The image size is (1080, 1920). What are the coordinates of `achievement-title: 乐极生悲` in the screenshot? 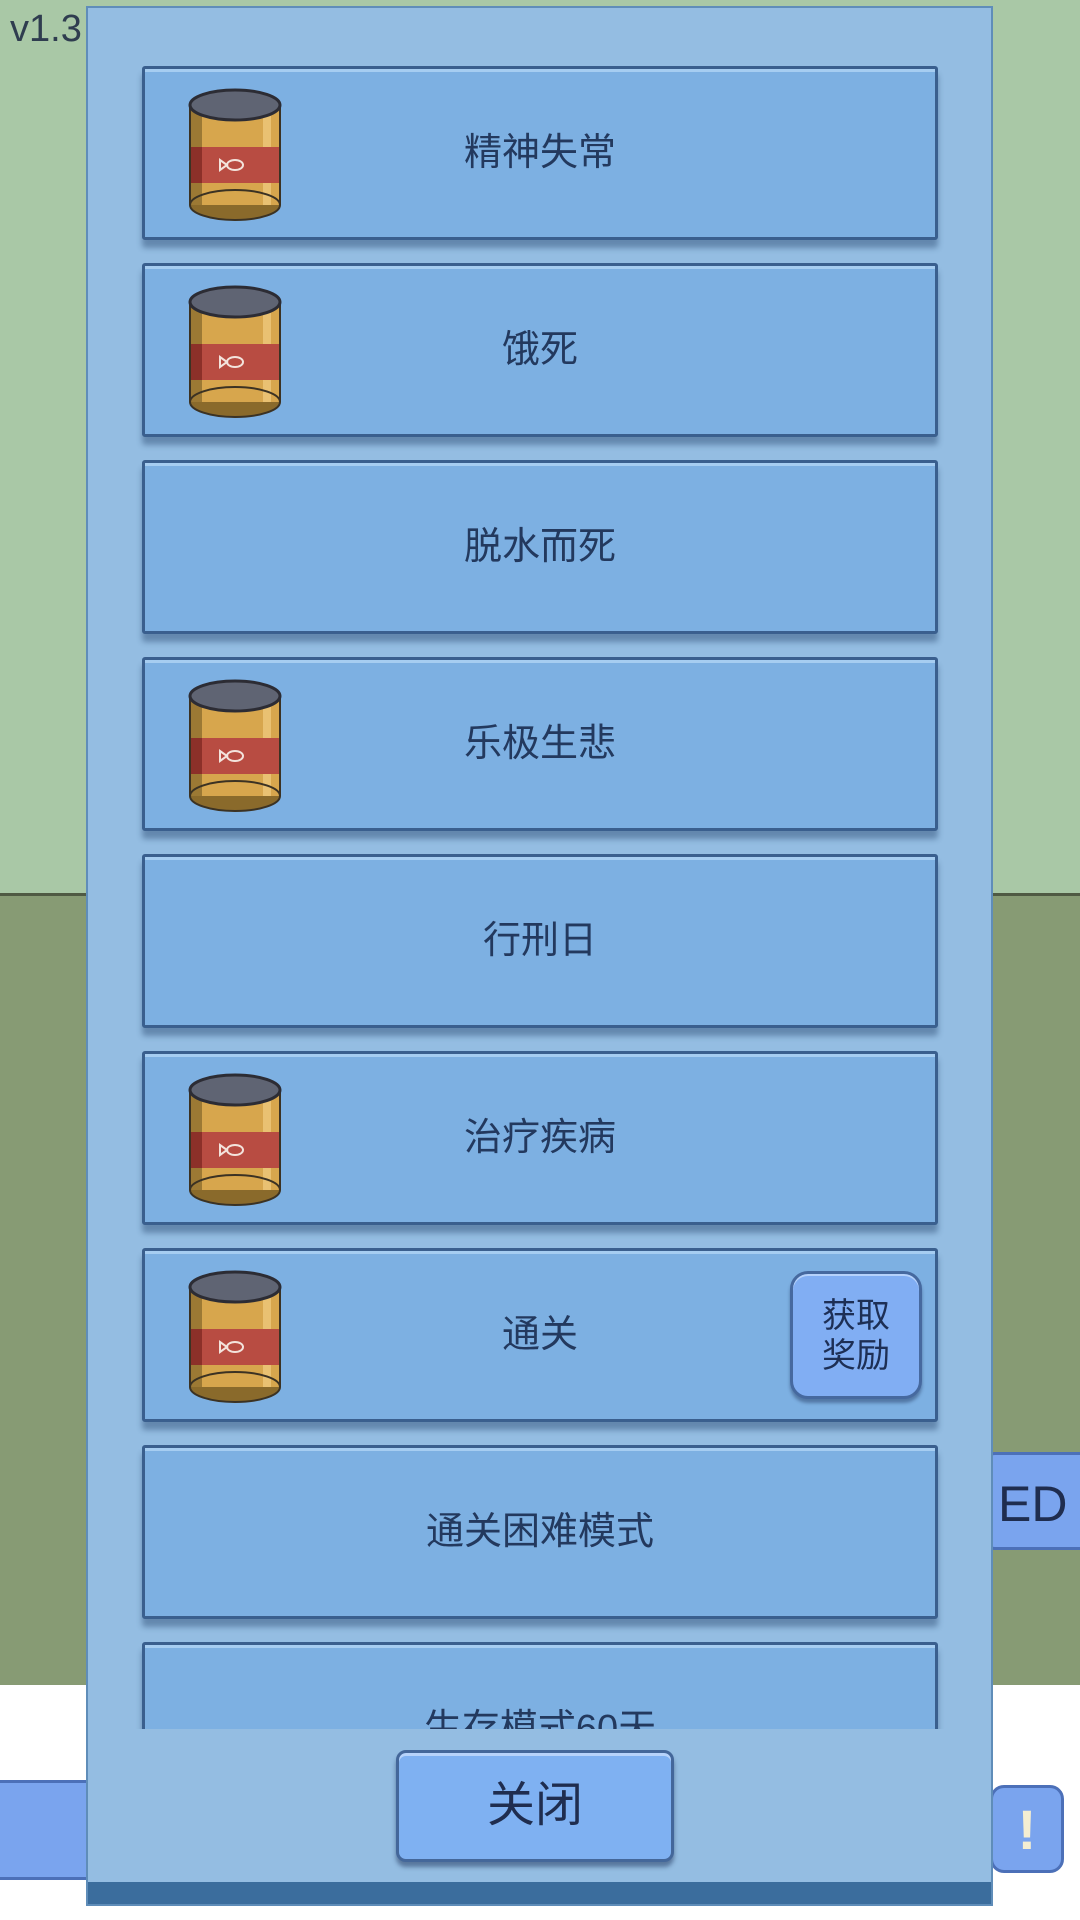 It's located at (539, 744).